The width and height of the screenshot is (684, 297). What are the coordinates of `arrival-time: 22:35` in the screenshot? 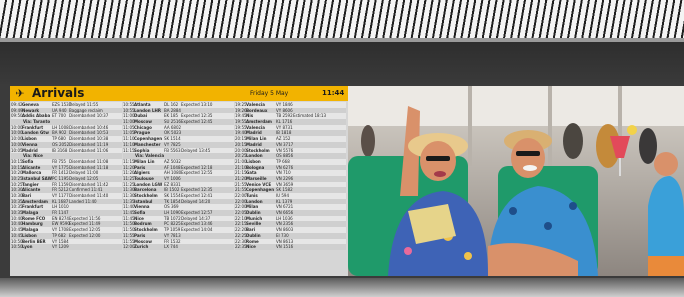 It's located at (241, 247).